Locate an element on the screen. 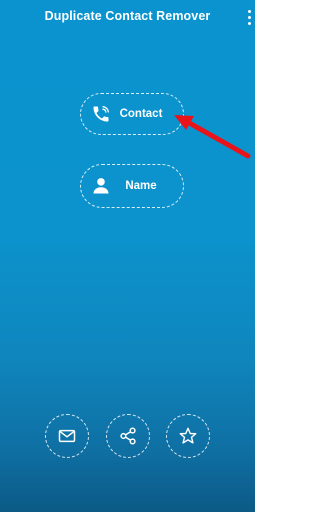 Image resolution: width=320 pixels, height=512 pixels. rate-button is located at coordinates (188, 436).